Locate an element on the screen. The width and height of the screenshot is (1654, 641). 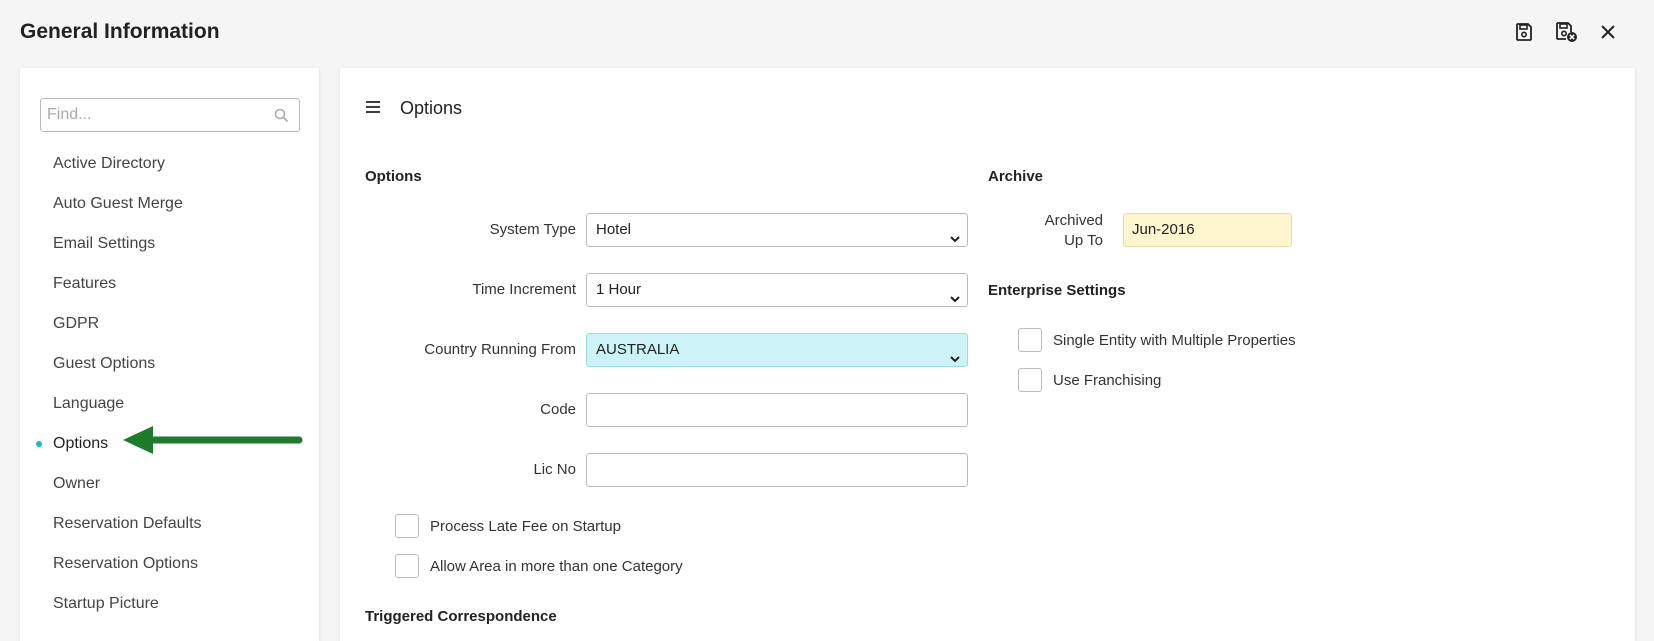
single-entity-label: Single Entity with Multiple Properties is located at coordinates (1174, 340).